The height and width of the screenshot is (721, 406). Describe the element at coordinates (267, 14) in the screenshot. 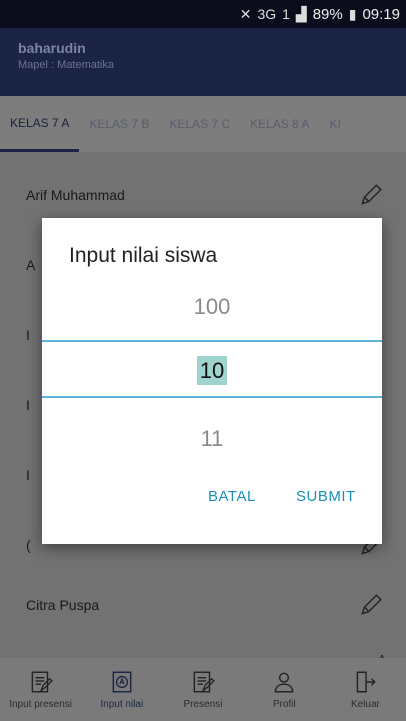

I see `network-type: 3G` at that location.